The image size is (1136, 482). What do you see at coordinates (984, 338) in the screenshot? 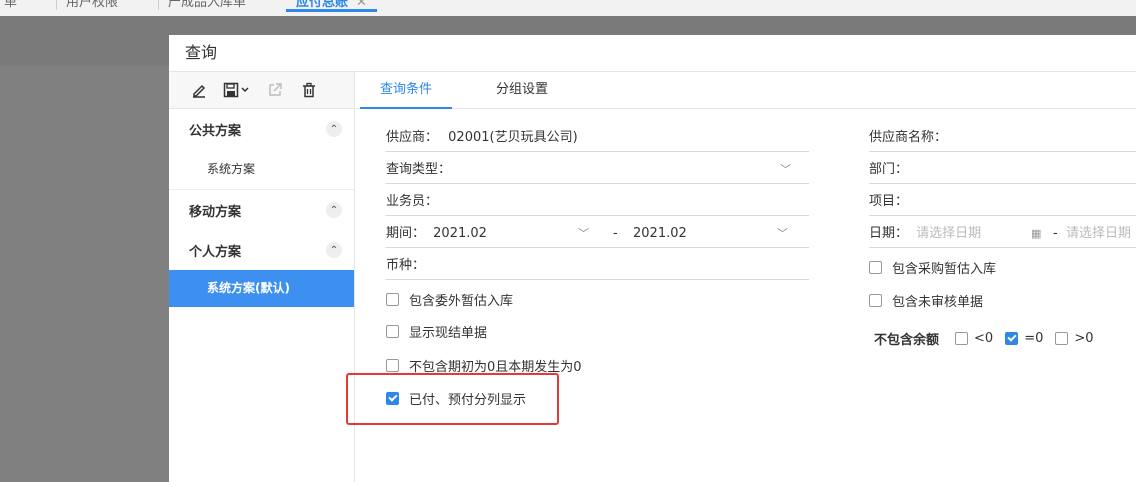
I see `option-label: <0` at bounding box center [984, 338].